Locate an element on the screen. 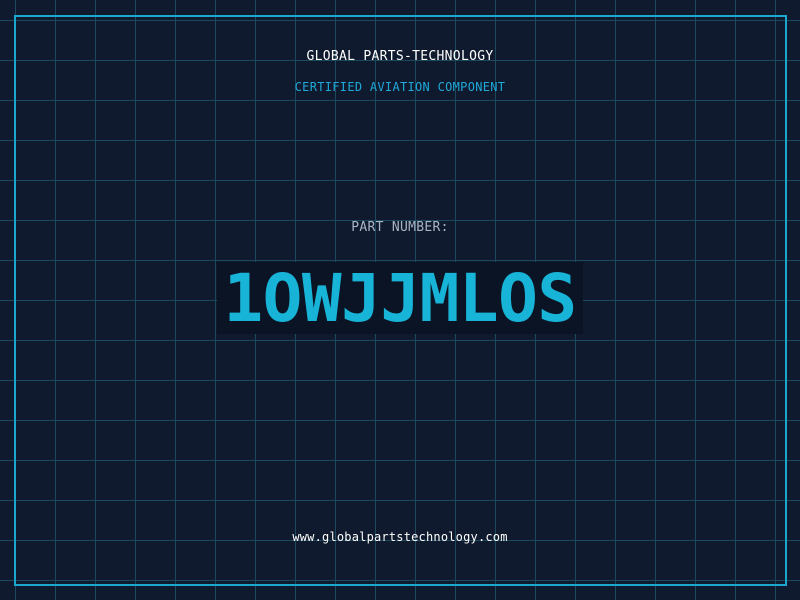 The image size is (800, 600). certification-subtitle: CERTIFIED AVIATION COMPONENT is located at coordinates (400, 87).